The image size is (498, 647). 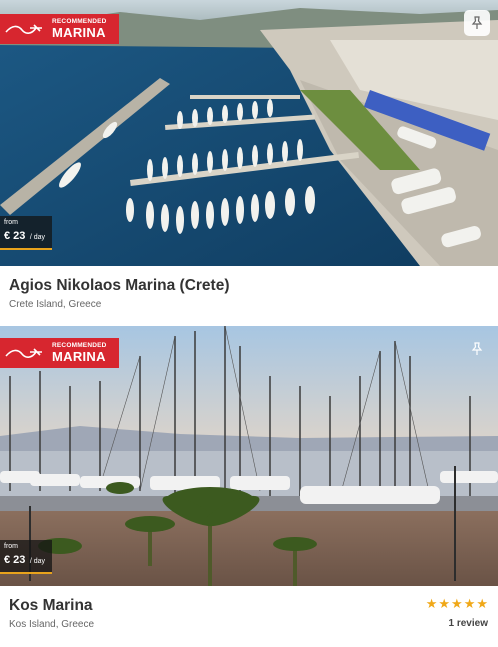 I want to click on listing-title: Agios Nikolaos Marina (Crete), so click(x=119, y=286).